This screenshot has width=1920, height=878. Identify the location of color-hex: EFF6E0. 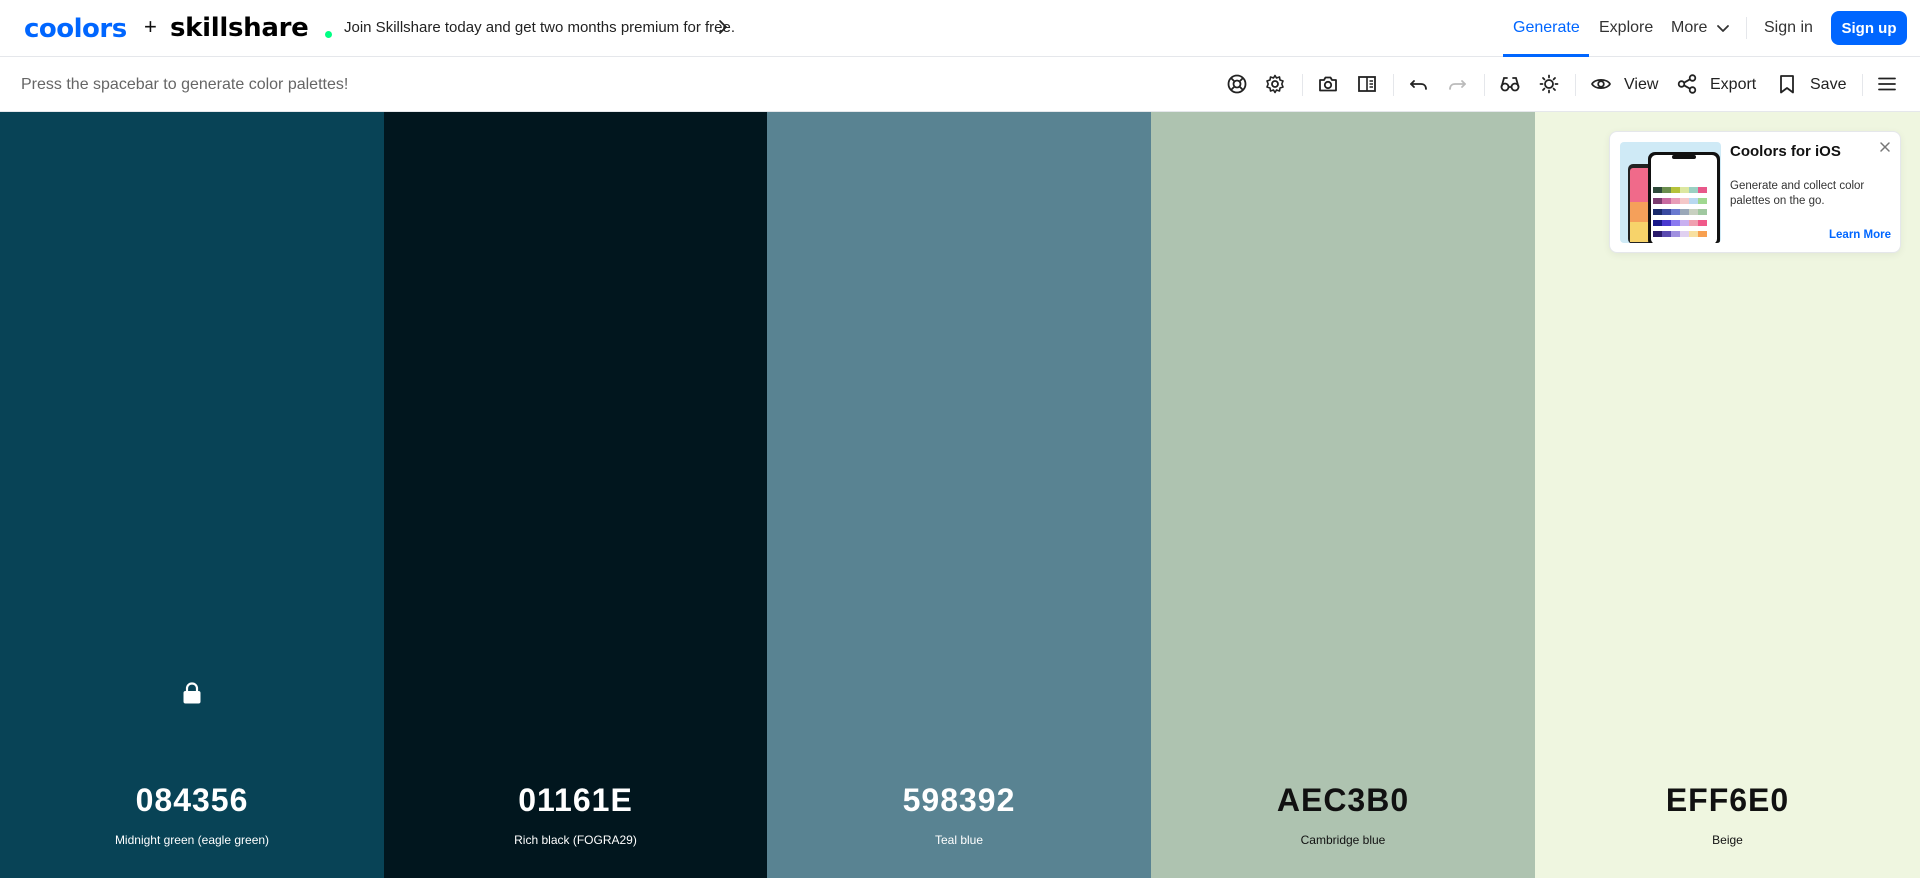
(1727, 800).